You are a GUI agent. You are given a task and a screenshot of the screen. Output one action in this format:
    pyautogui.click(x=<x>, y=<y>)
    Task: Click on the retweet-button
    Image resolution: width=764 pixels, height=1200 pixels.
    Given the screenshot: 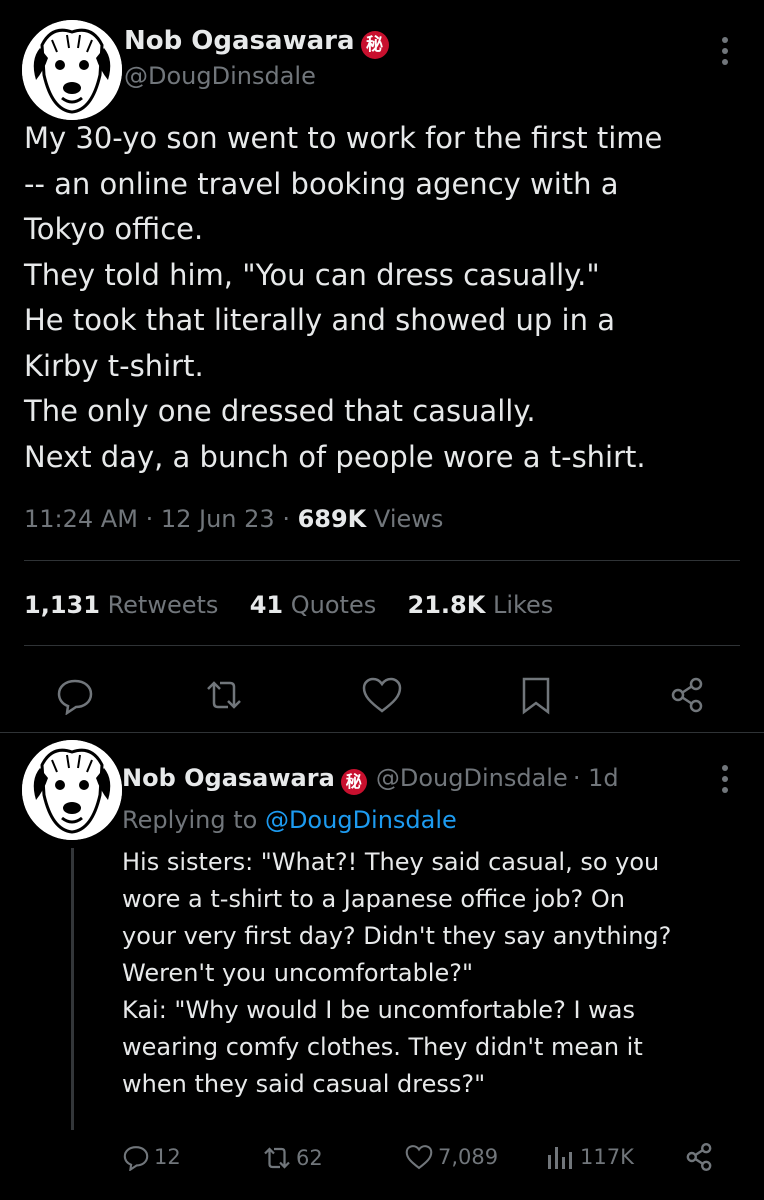 What is the action you would take?
    pyautogui.click(x=224, y=697)
    